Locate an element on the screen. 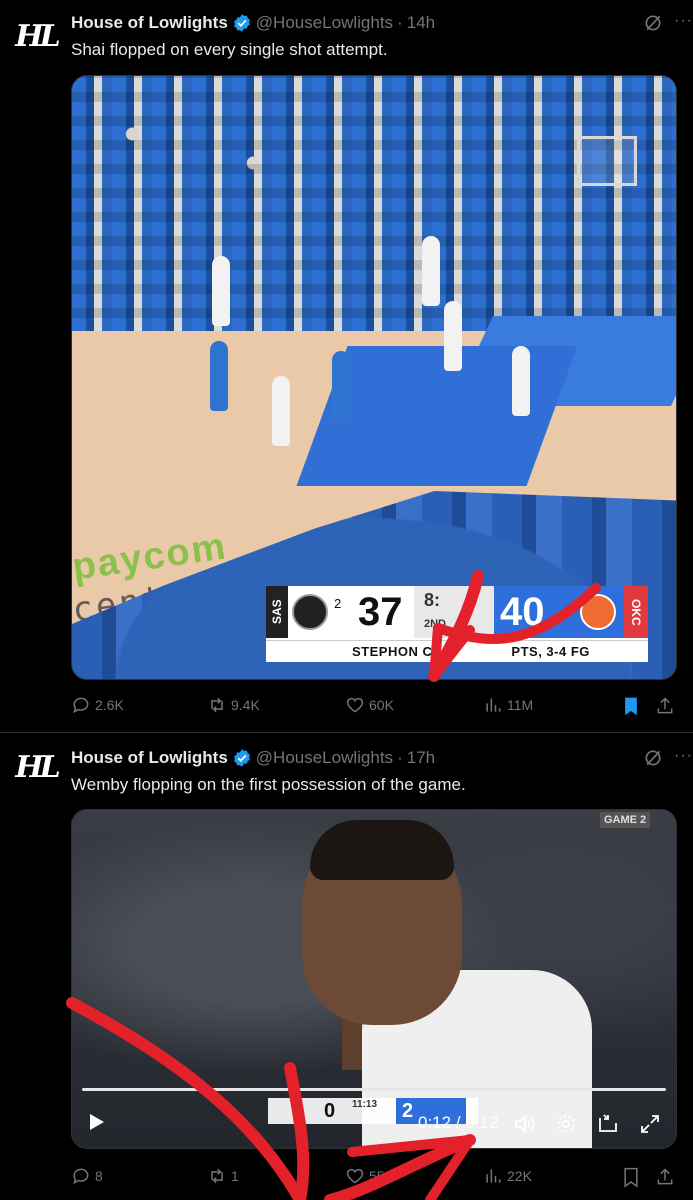  reply-button: 2.6K is located at coordinates (97, 705).